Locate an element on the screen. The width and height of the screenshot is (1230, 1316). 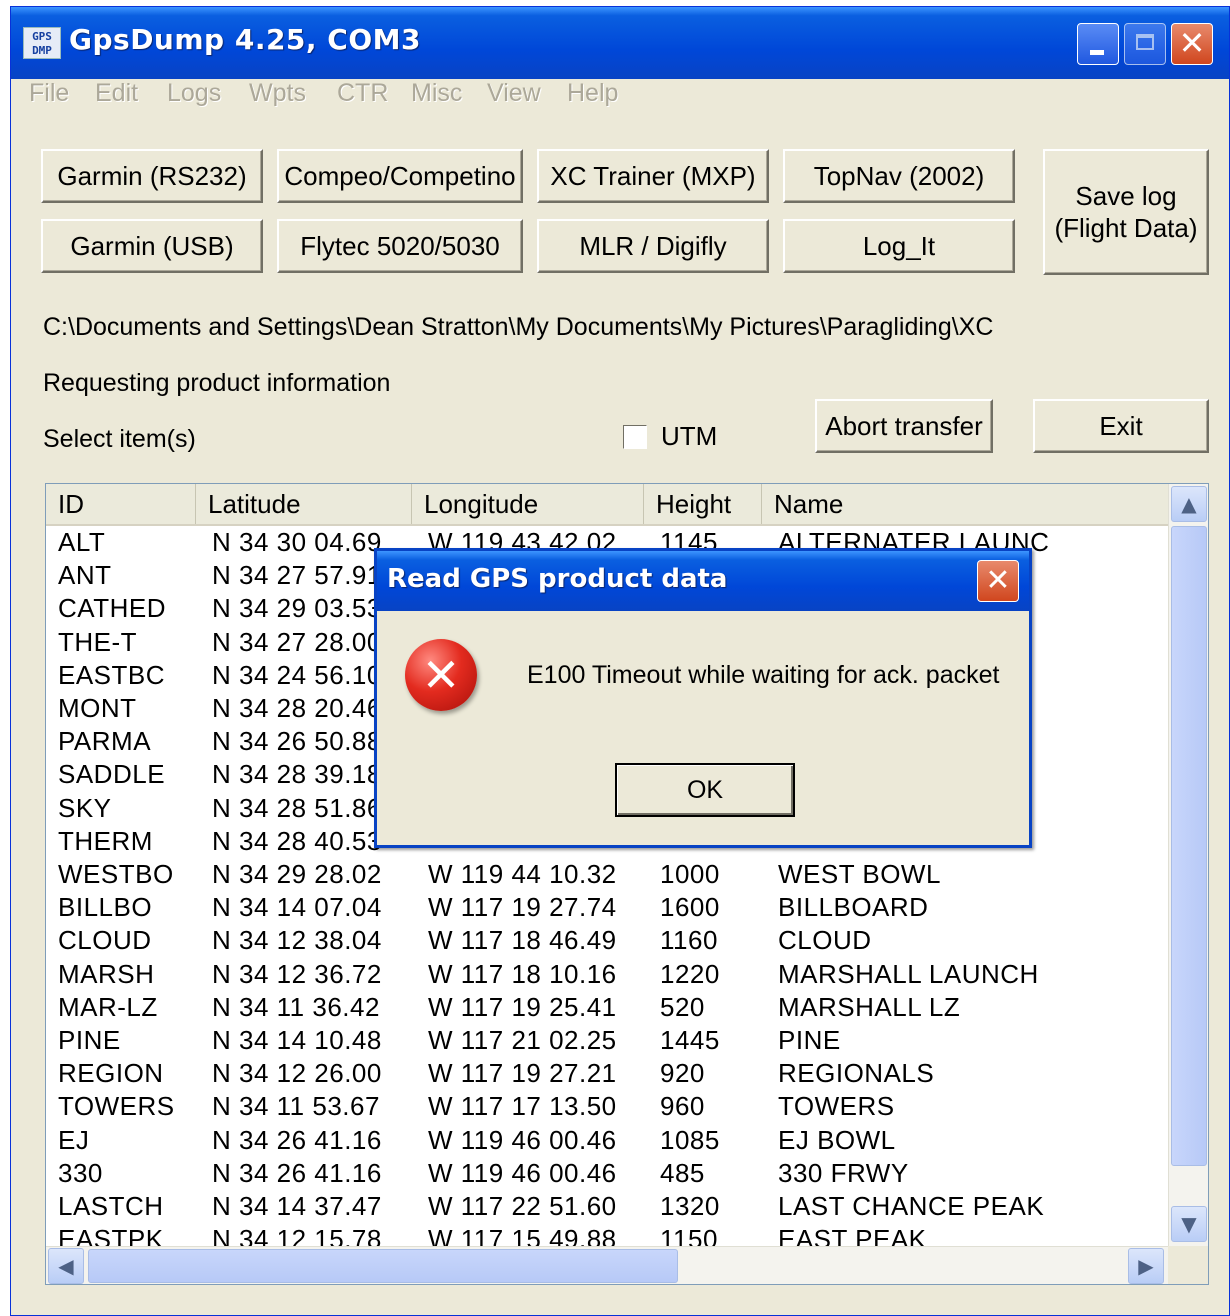
cell-longitude: W 117 17 13.50 is located at coordinates (522, 1106).